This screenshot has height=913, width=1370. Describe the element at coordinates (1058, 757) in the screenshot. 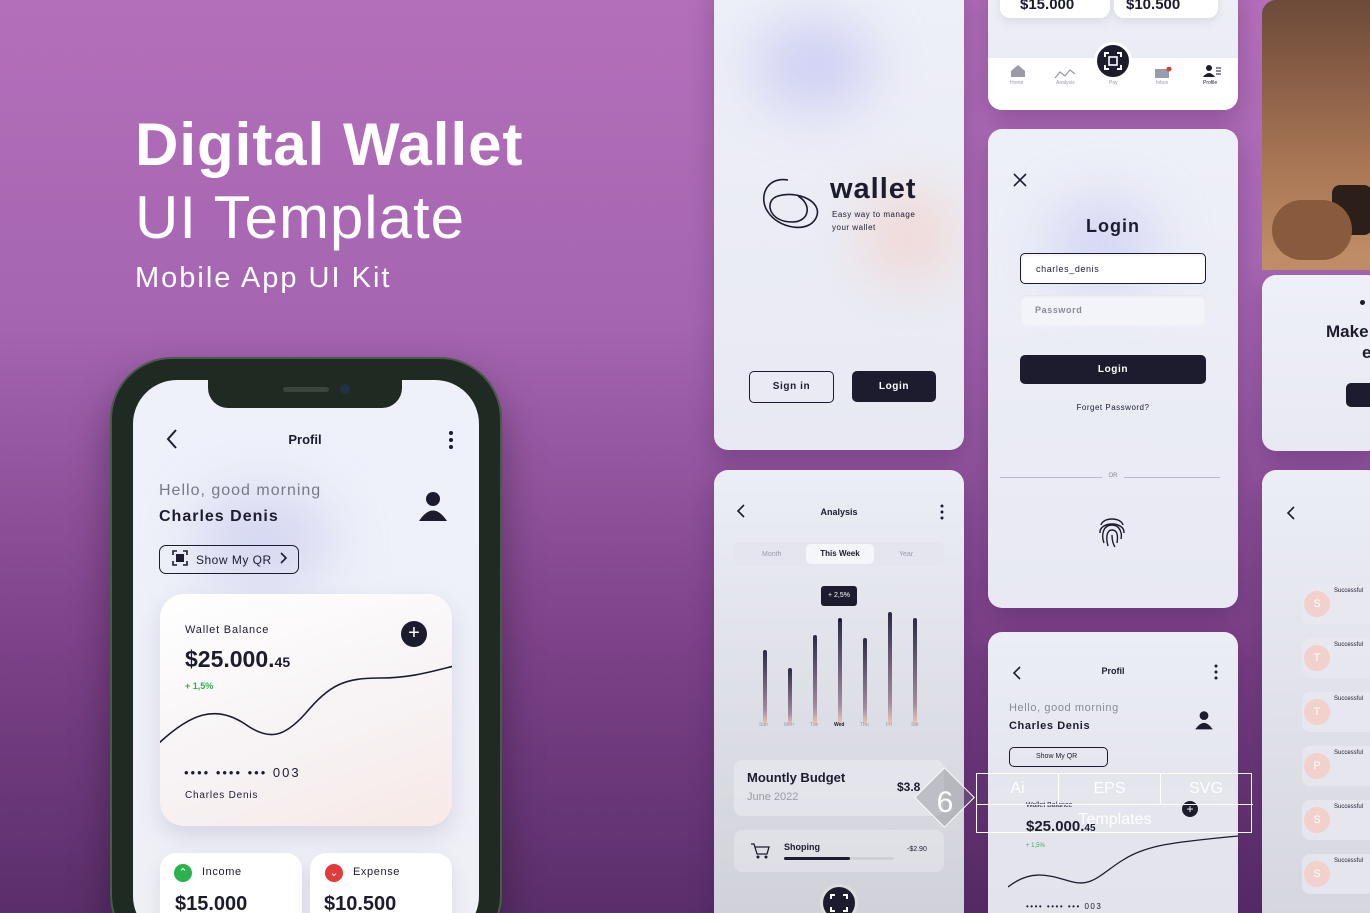

I see `profile-small-qr-button: Show My QR` at that location.